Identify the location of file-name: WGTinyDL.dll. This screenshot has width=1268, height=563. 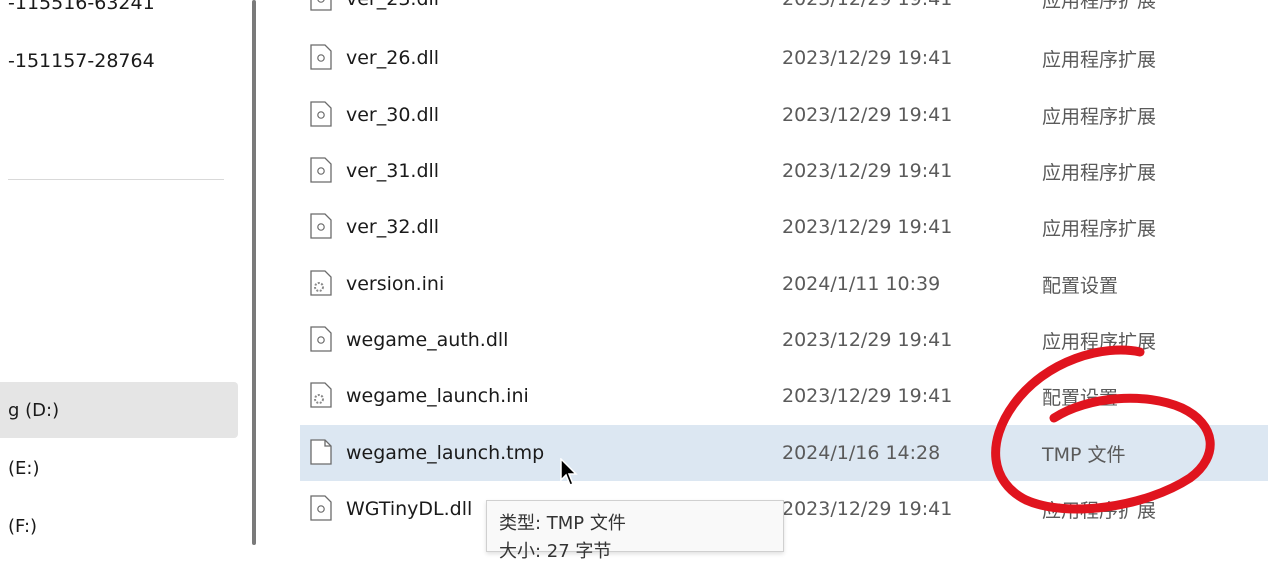
(409, 509).